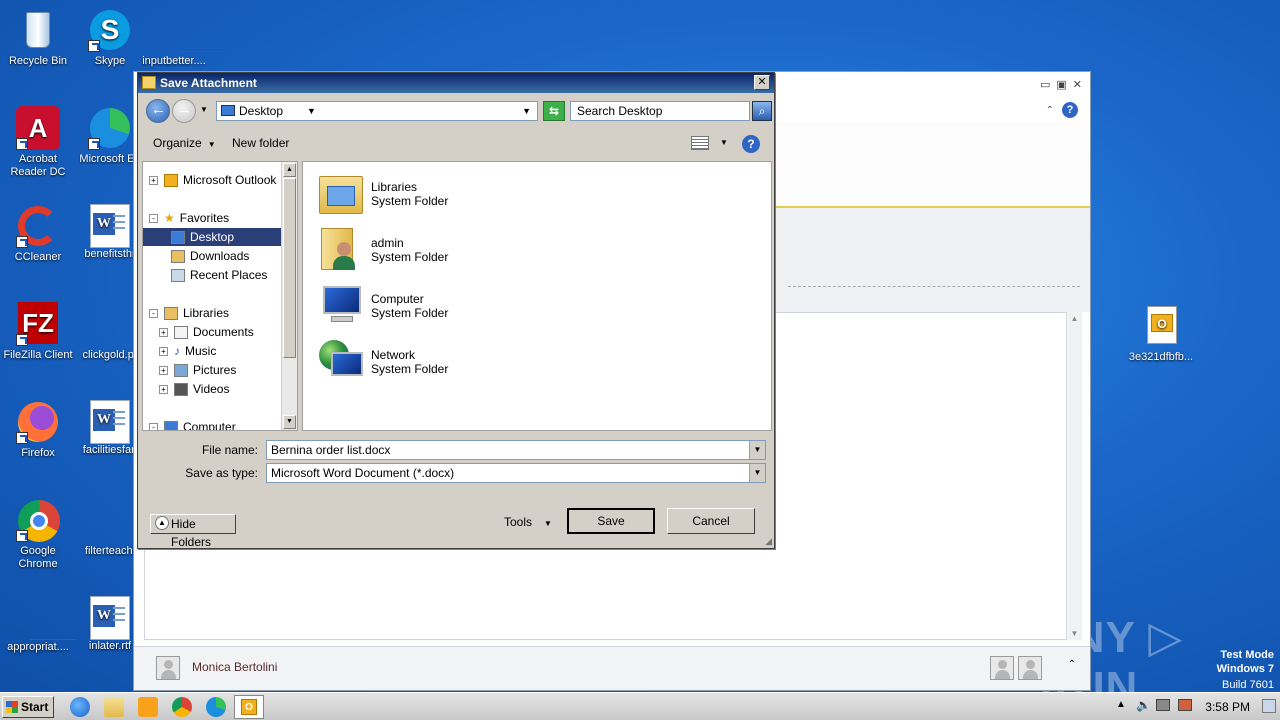 The height and width of the screenshot is (720, 1280). What do you see at coordinates (204, 109) in the screenshot?
I see `recent-locations-dropdown-icon: ▼` at bounding box center [204, 109].